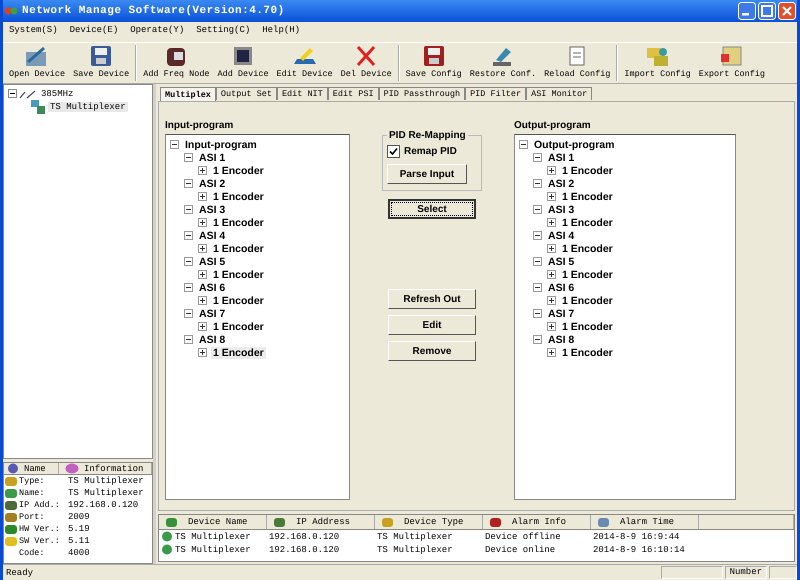  Describe the element at coordinates (422, 93) in the screenshot. I see `tab: PID Passthrough` at that location.